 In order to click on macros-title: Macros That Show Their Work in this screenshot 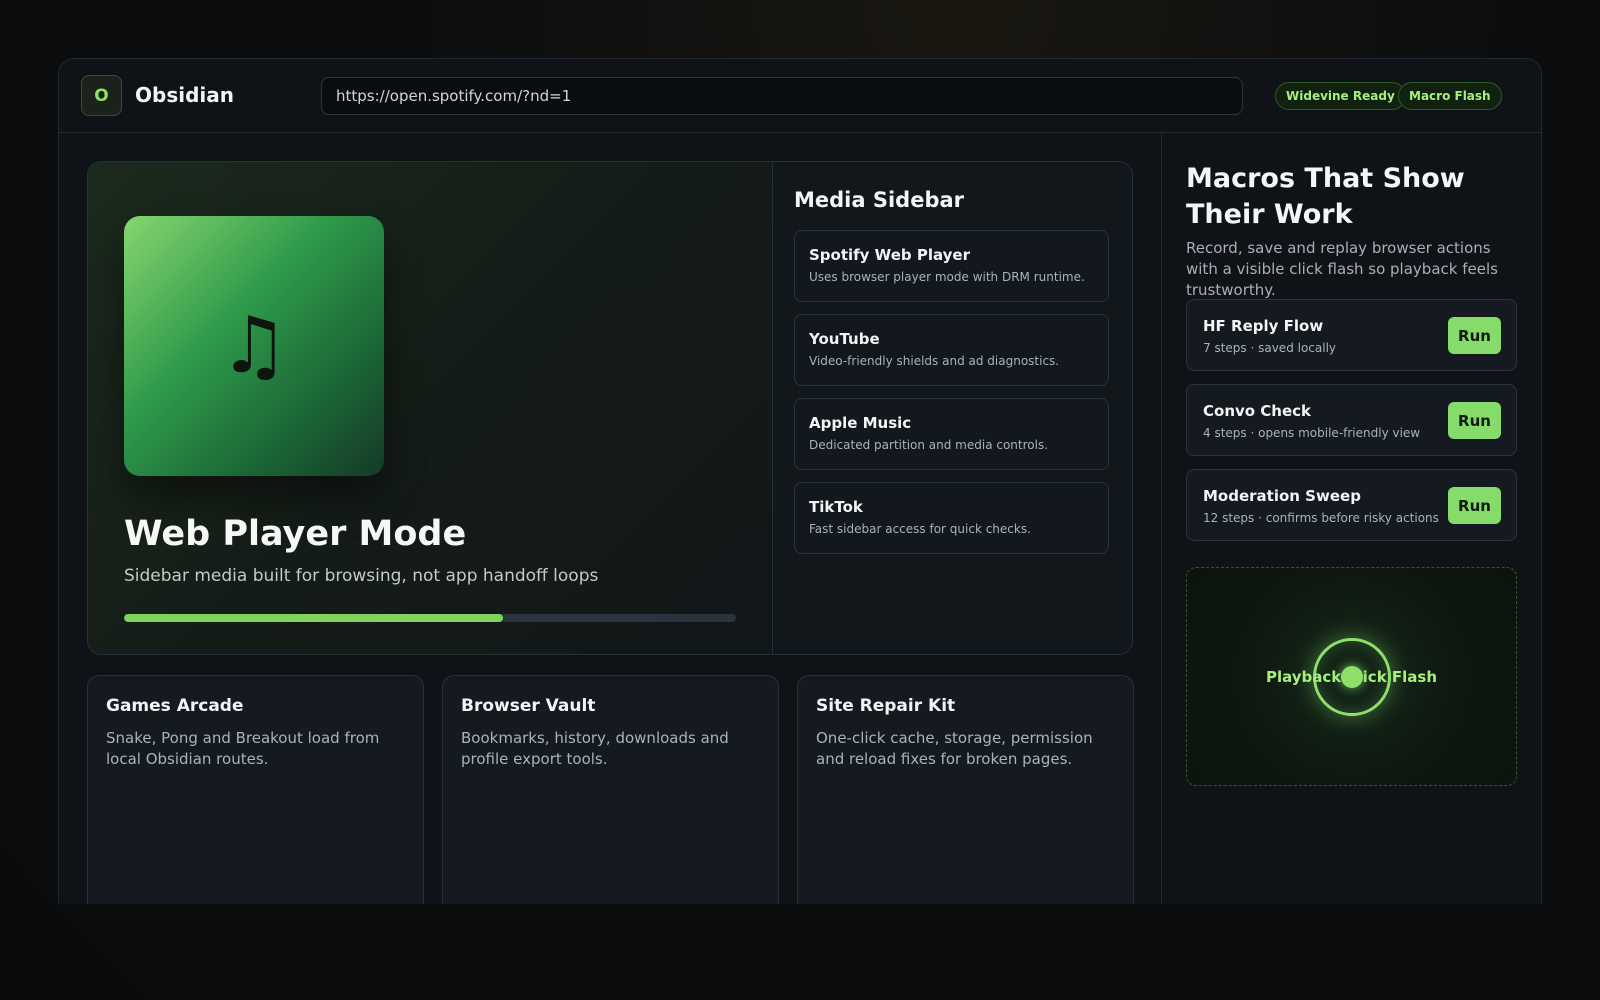, I will do `click(1325, 196)`.